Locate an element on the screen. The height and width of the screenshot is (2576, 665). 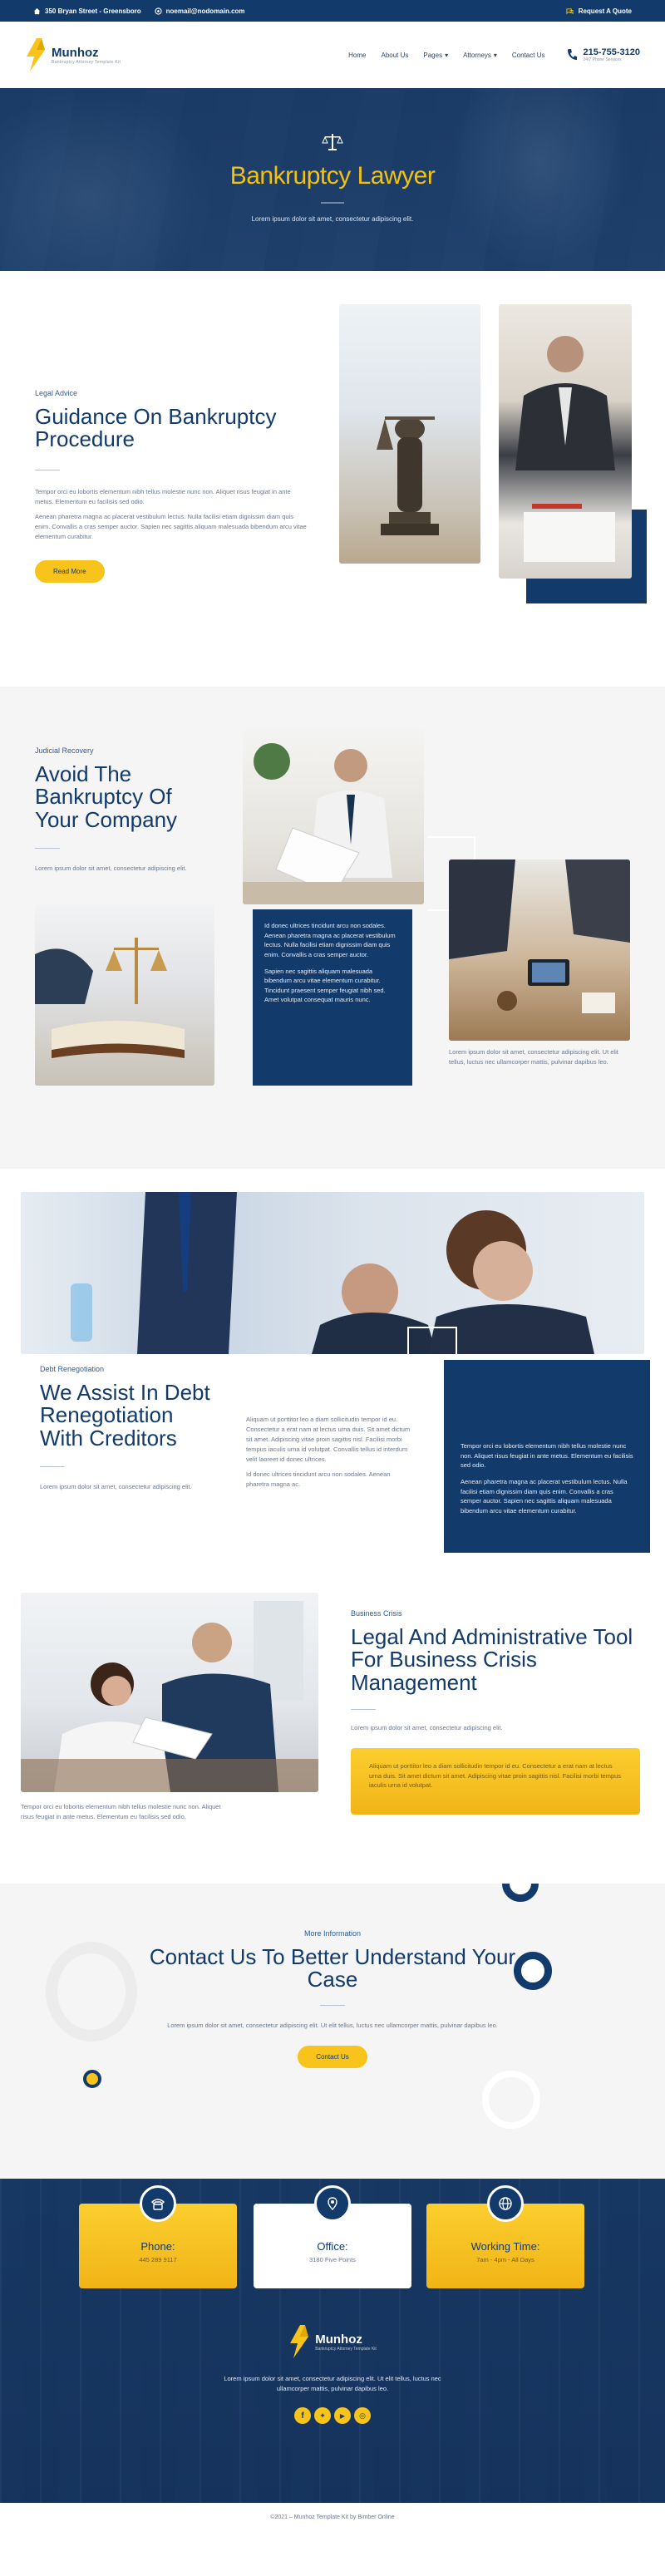
nav-contact: Contact Us is located at coordinates (528, 55).